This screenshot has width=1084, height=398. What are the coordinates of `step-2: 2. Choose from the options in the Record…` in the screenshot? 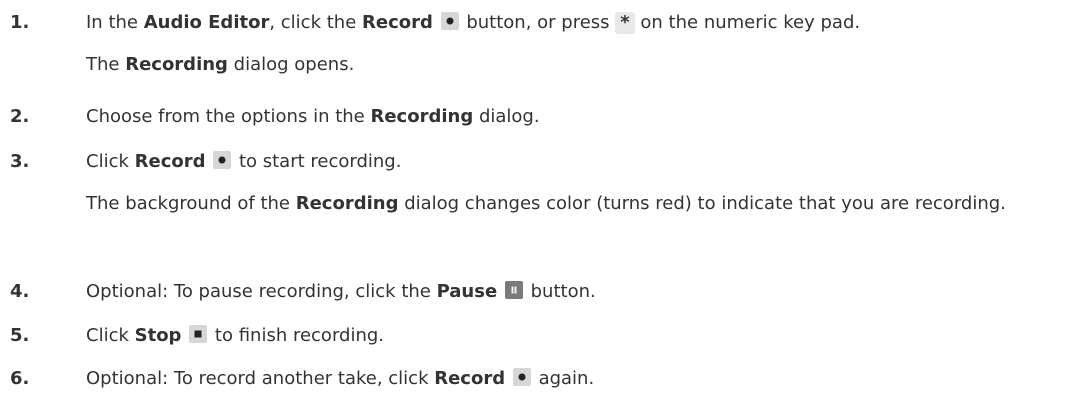 It's located at (547, 117).